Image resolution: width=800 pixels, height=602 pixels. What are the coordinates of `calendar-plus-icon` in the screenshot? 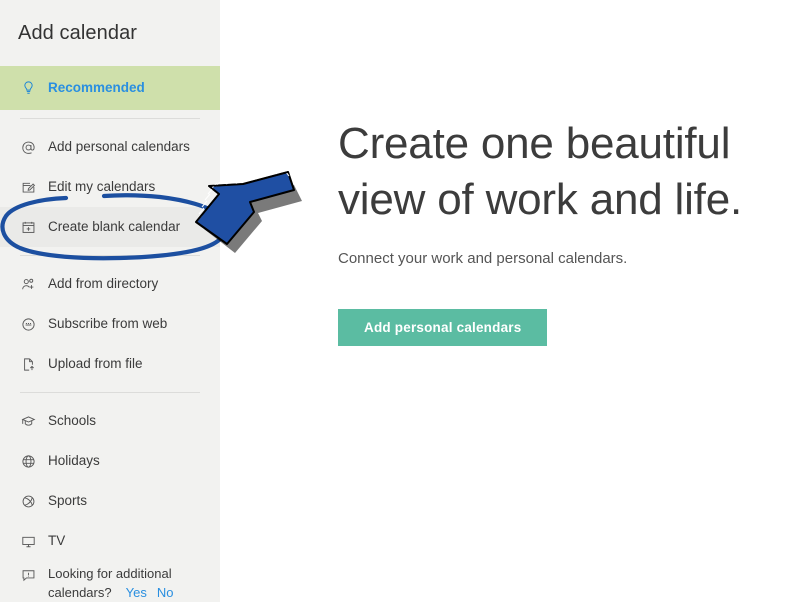 It's located at (28, 227).